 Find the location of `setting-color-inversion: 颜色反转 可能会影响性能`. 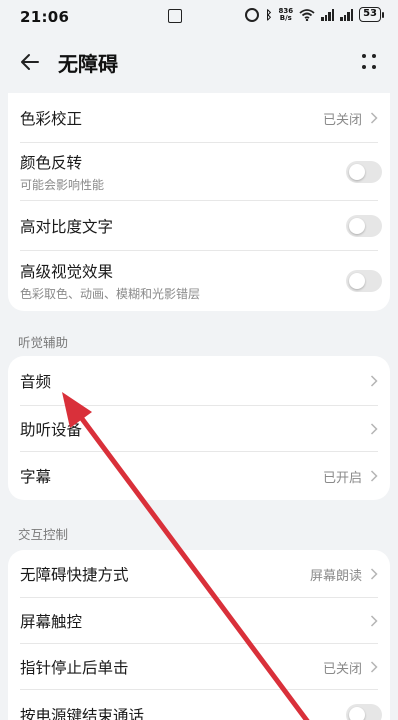

setting-color-inversion: 颜色反转 可能会影响性能 is located at coordinates (199, 172).